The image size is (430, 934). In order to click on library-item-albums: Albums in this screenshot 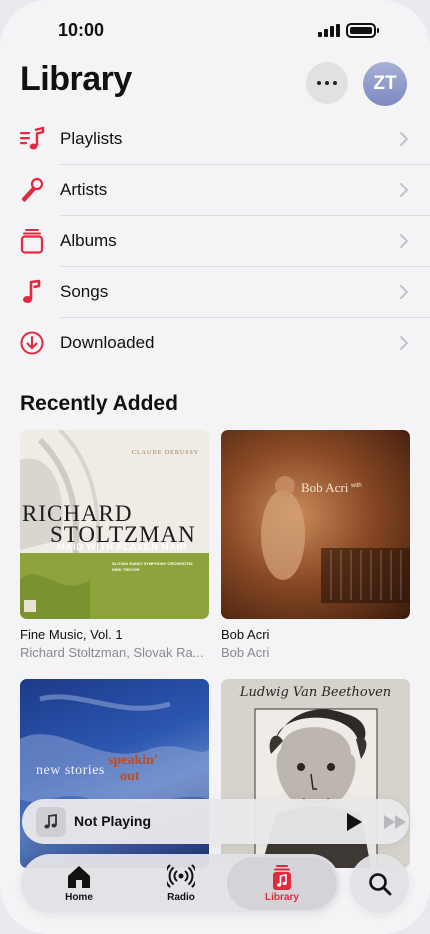, I will do `click(215, 241)`.